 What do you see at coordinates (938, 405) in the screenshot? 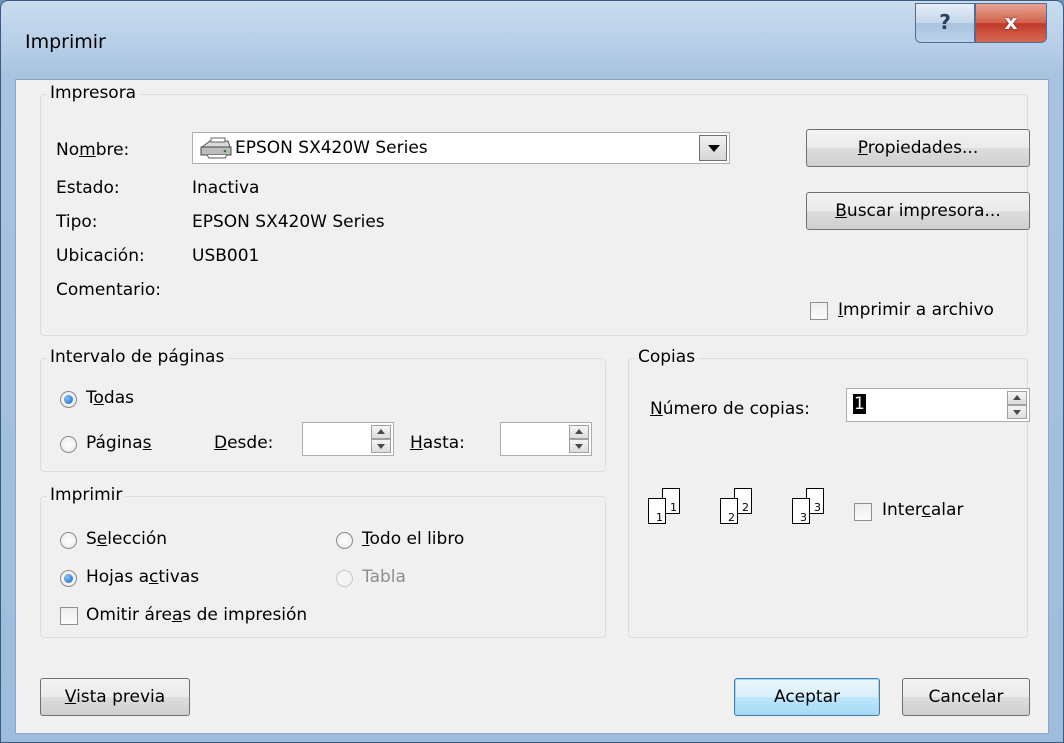
I see `number-of-copies-spinner: 1` at bounding box center [938, 405].